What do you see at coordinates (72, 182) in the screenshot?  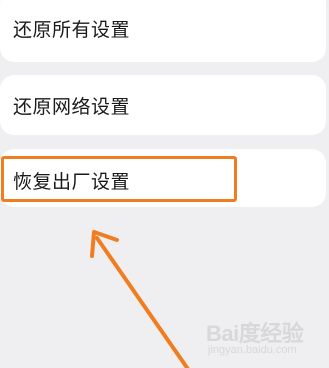 I see `factory-reset-label: 恢复出厂设置` at bounding box center [72, 182].